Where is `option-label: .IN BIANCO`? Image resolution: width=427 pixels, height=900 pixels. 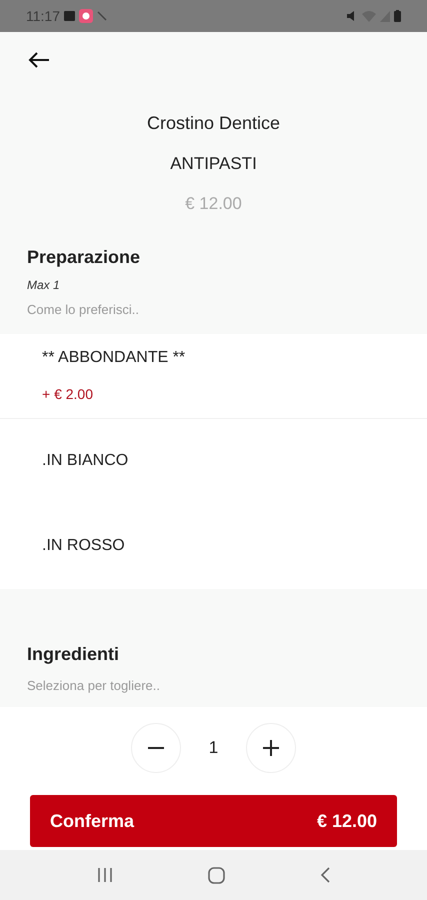
option-label: .IN BIANCO is located at coordinates (86, 461).